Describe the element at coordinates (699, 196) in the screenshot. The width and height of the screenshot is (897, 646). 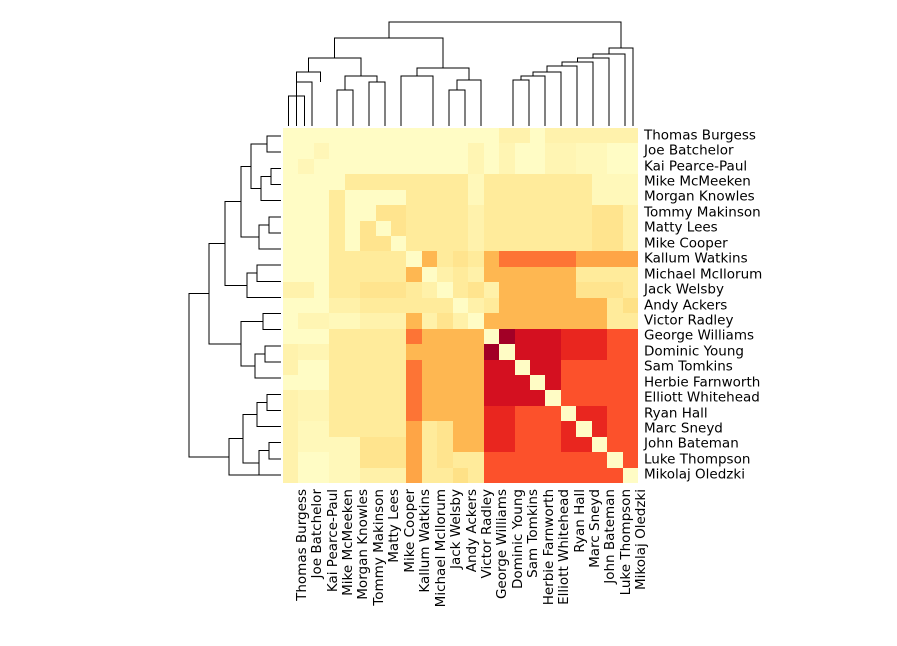
I see `row-label: Morgan Knowles` at that location.